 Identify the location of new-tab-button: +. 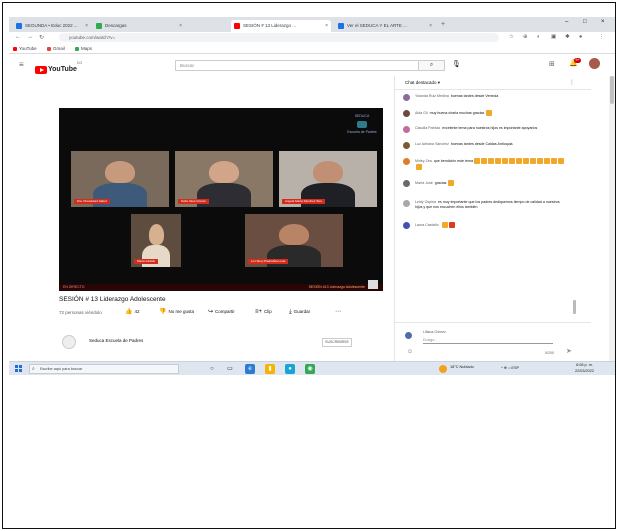
(443, 25).